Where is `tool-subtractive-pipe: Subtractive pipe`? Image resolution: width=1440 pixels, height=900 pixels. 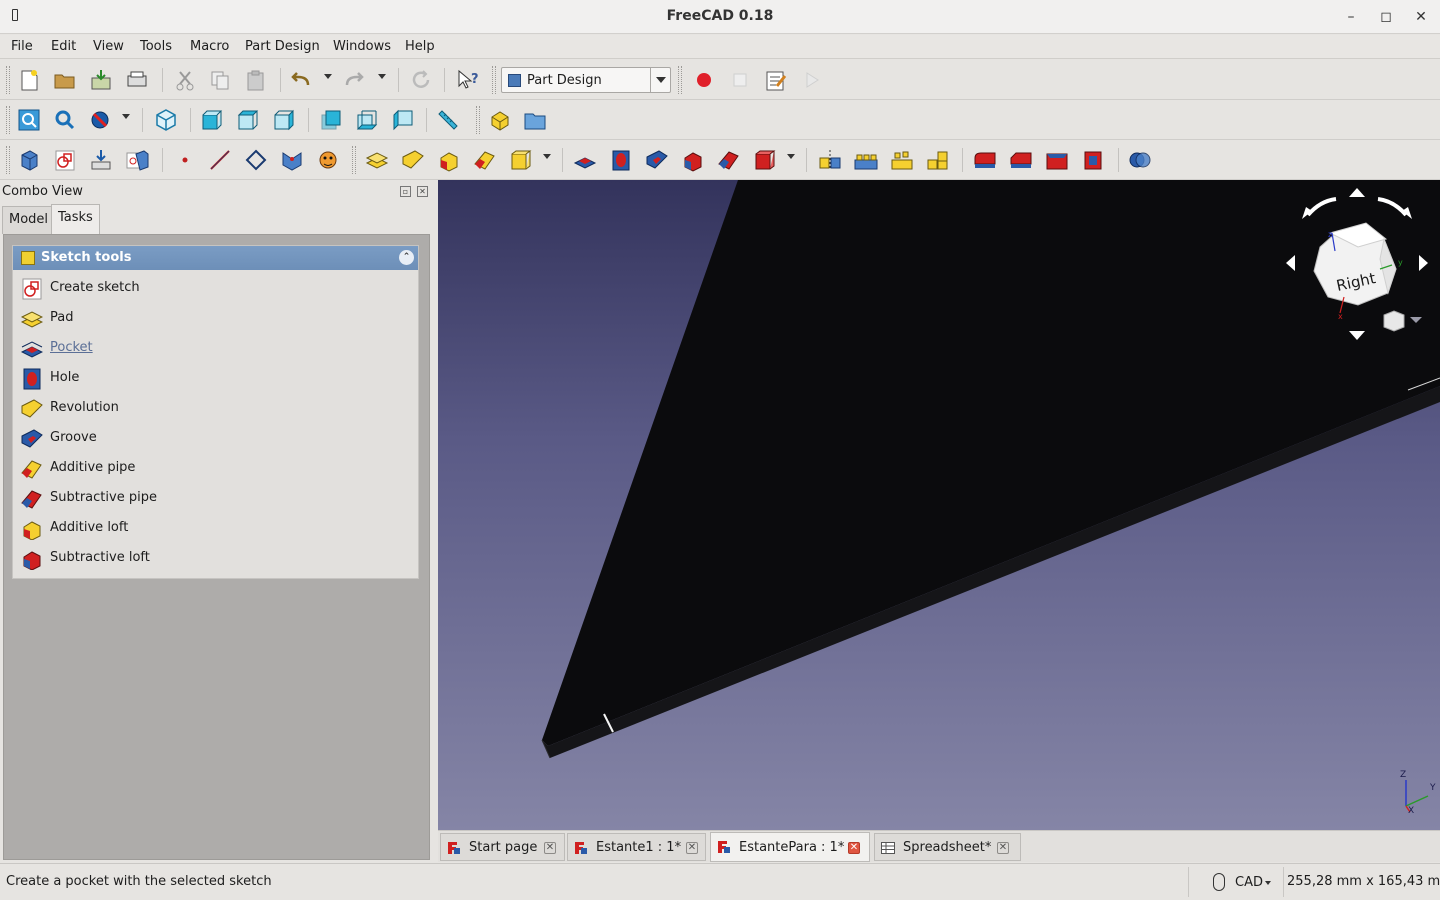 tool-subtractive-pipe: Subtractive pipe is located at coordinates (216, 499).